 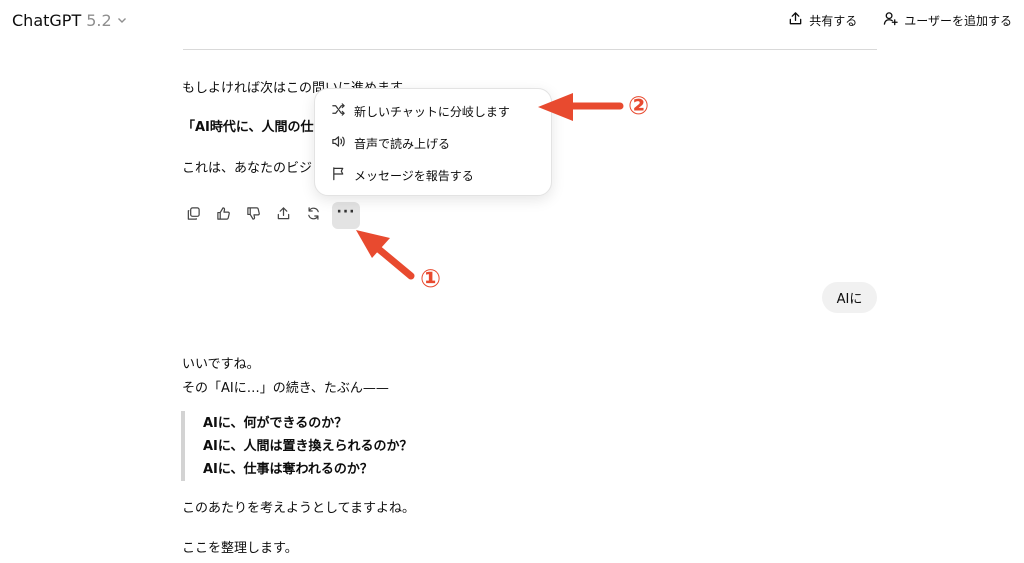 I want to click on share-label: 共有する, so click(x=833, y=20).